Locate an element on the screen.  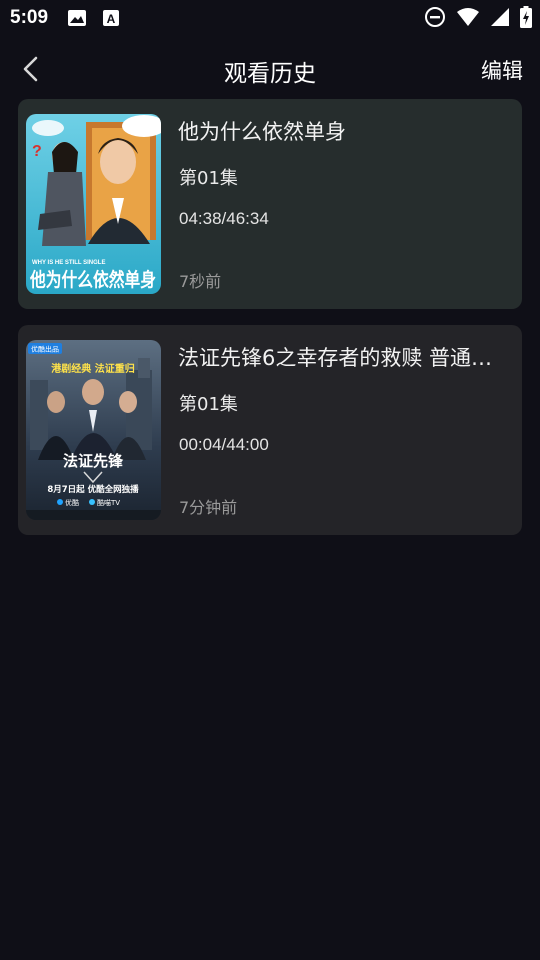
page-title: 观看历史 is located at coordinates (270, 74).